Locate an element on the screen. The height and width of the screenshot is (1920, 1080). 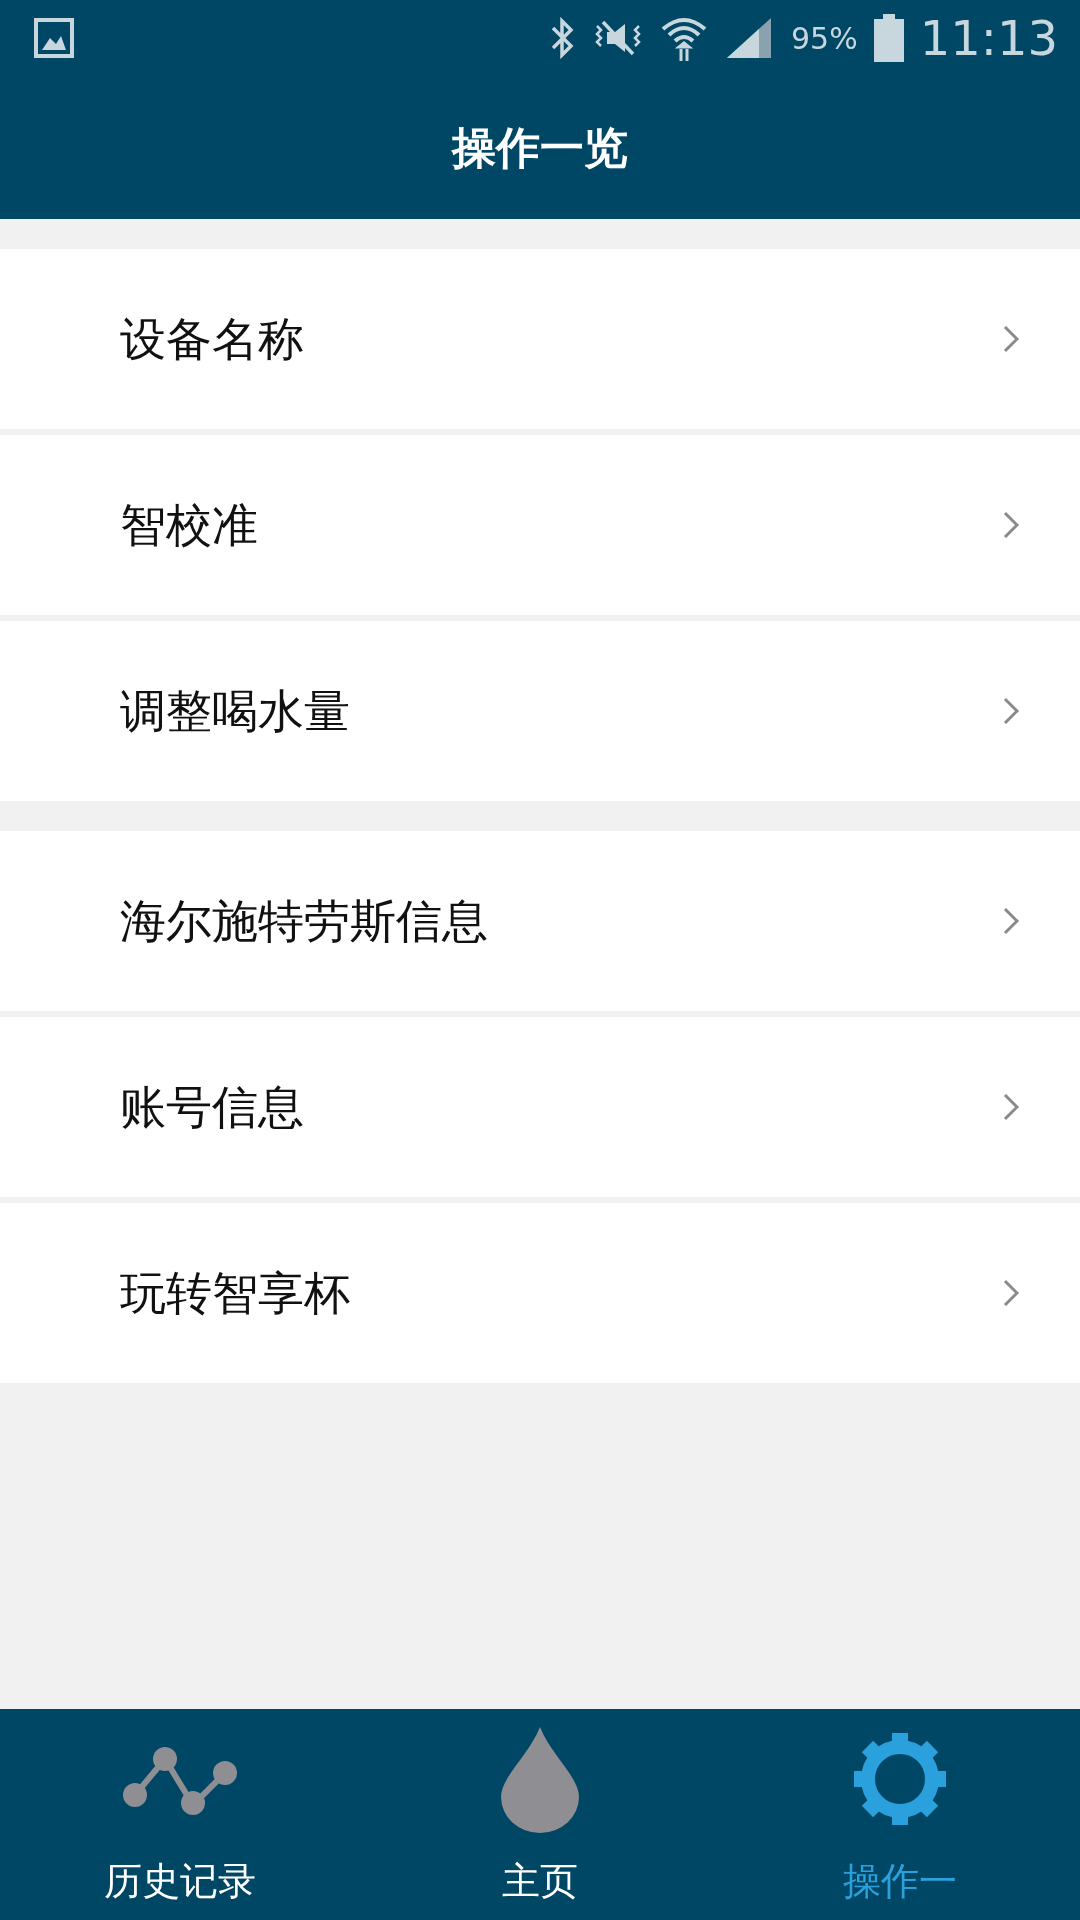
clock-time: 11:13 is located at coordinates (988, 38).